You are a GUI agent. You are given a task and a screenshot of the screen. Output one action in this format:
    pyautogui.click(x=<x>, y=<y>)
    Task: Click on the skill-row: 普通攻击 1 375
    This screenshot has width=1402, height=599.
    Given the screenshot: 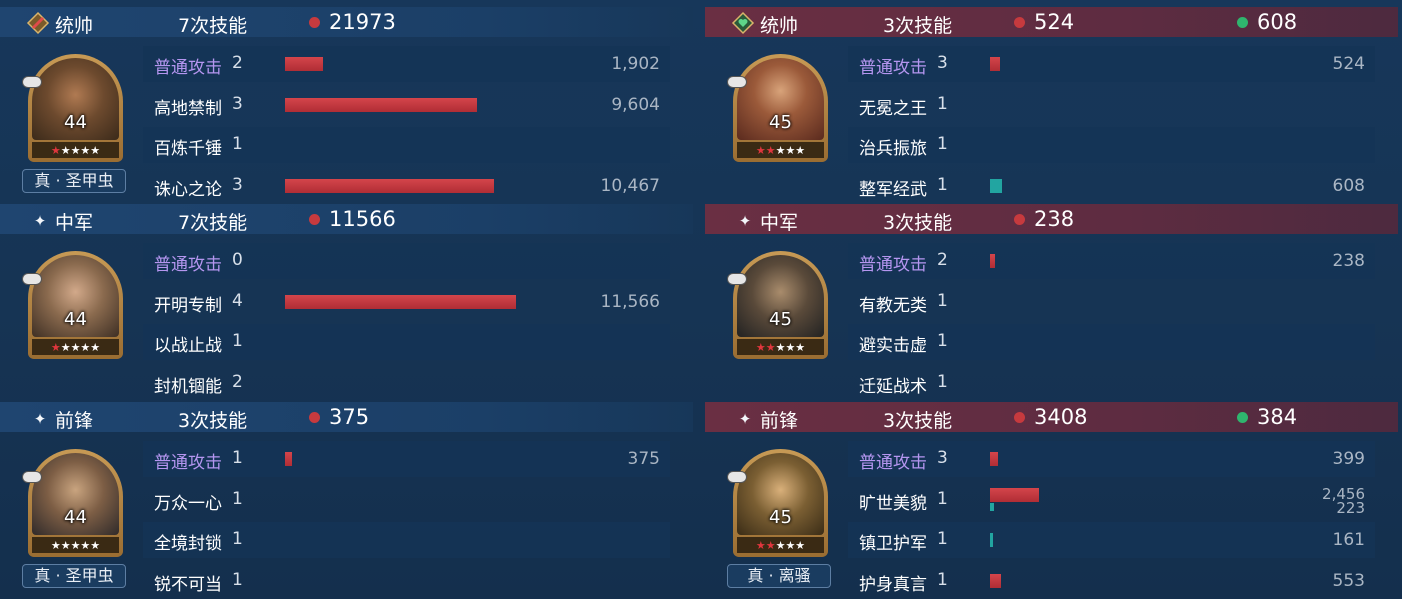 What is the action you would take?
    pyautogui.click(x=406, y=459)
    